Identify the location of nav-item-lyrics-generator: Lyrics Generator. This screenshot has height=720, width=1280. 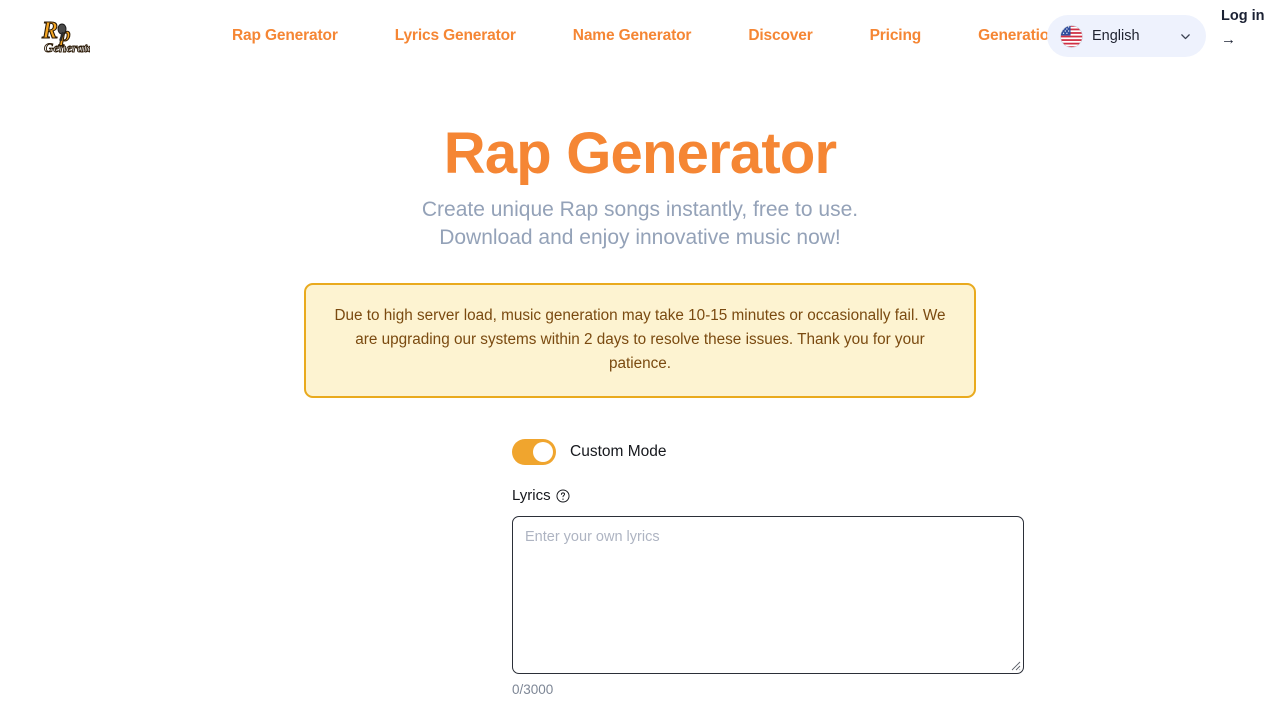
(455, 36).